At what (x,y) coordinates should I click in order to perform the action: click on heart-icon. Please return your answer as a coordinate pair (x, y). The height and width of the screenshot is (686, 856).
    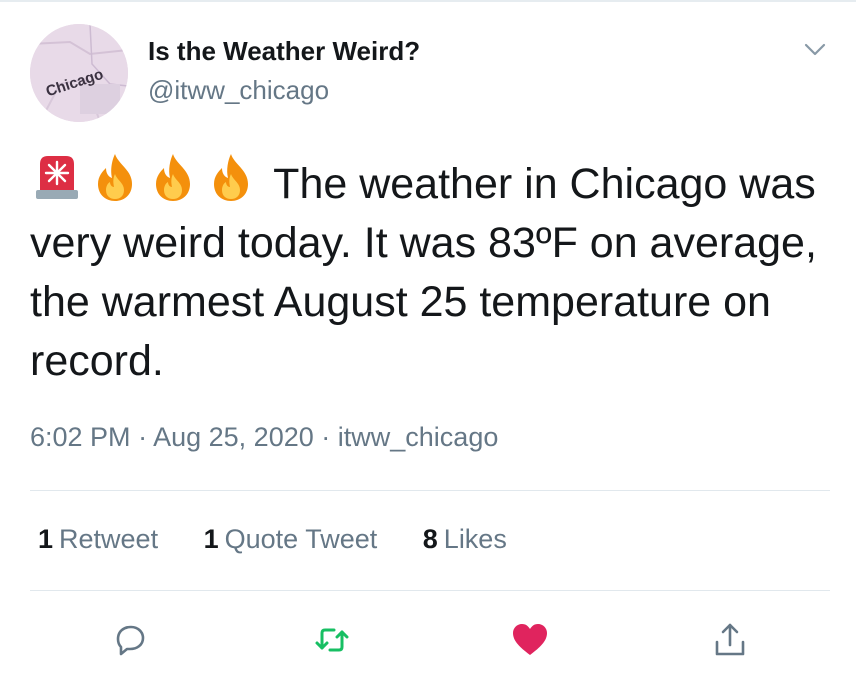
    Looking at the image, I should click on (530, 640).